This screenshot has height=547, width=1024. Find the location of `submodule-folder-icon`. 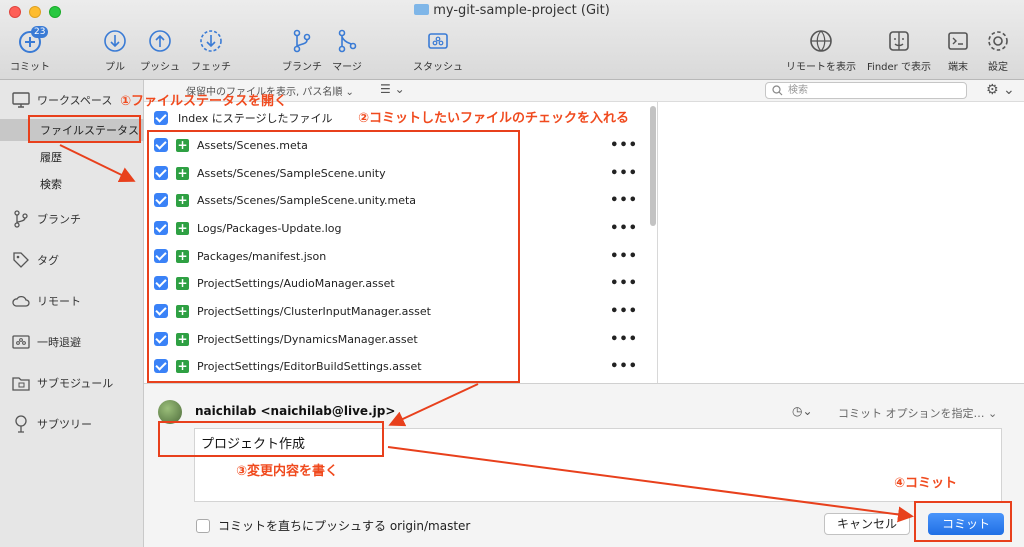

submodule-folder-icon is located at coordinates (21, 384).